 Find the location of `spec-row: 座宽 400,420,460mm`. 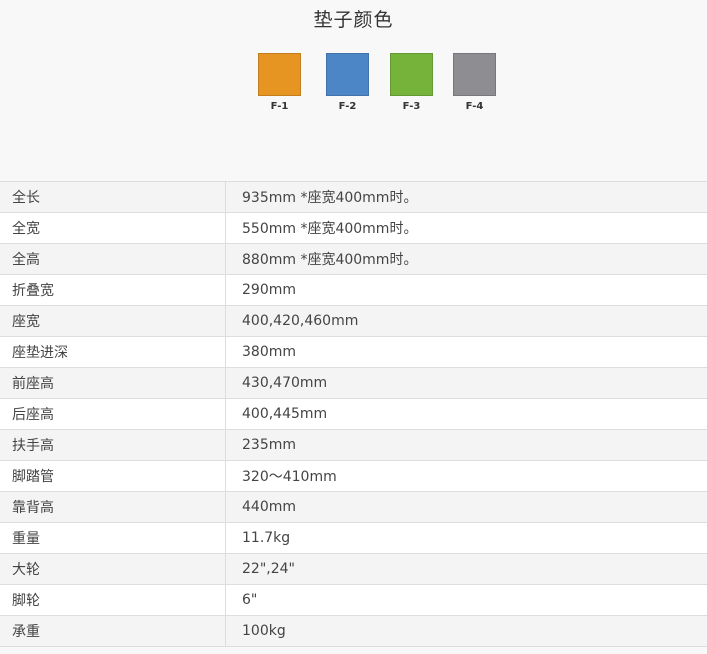

spec-row: 座宽 400,420,460mm is located at coordinates (353, 321).